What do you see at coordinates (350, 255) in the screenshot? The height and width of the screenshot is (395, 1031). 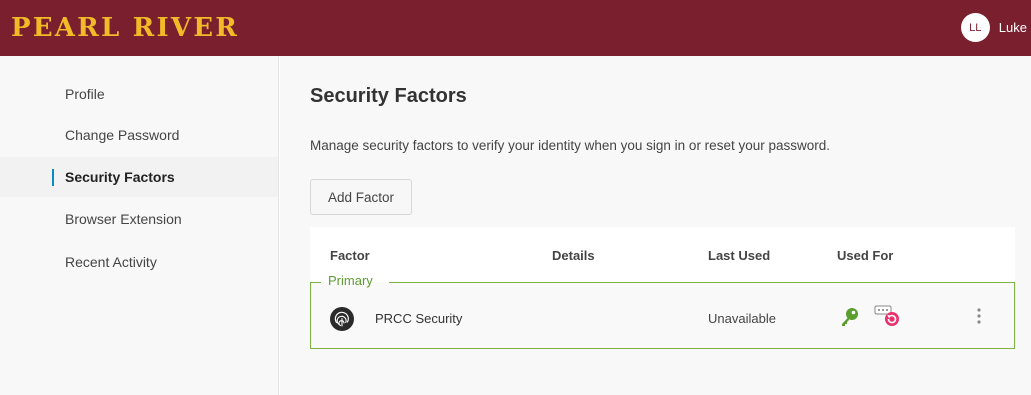 I see `column-header-factor: Factor` at bounding box center [350, 255].